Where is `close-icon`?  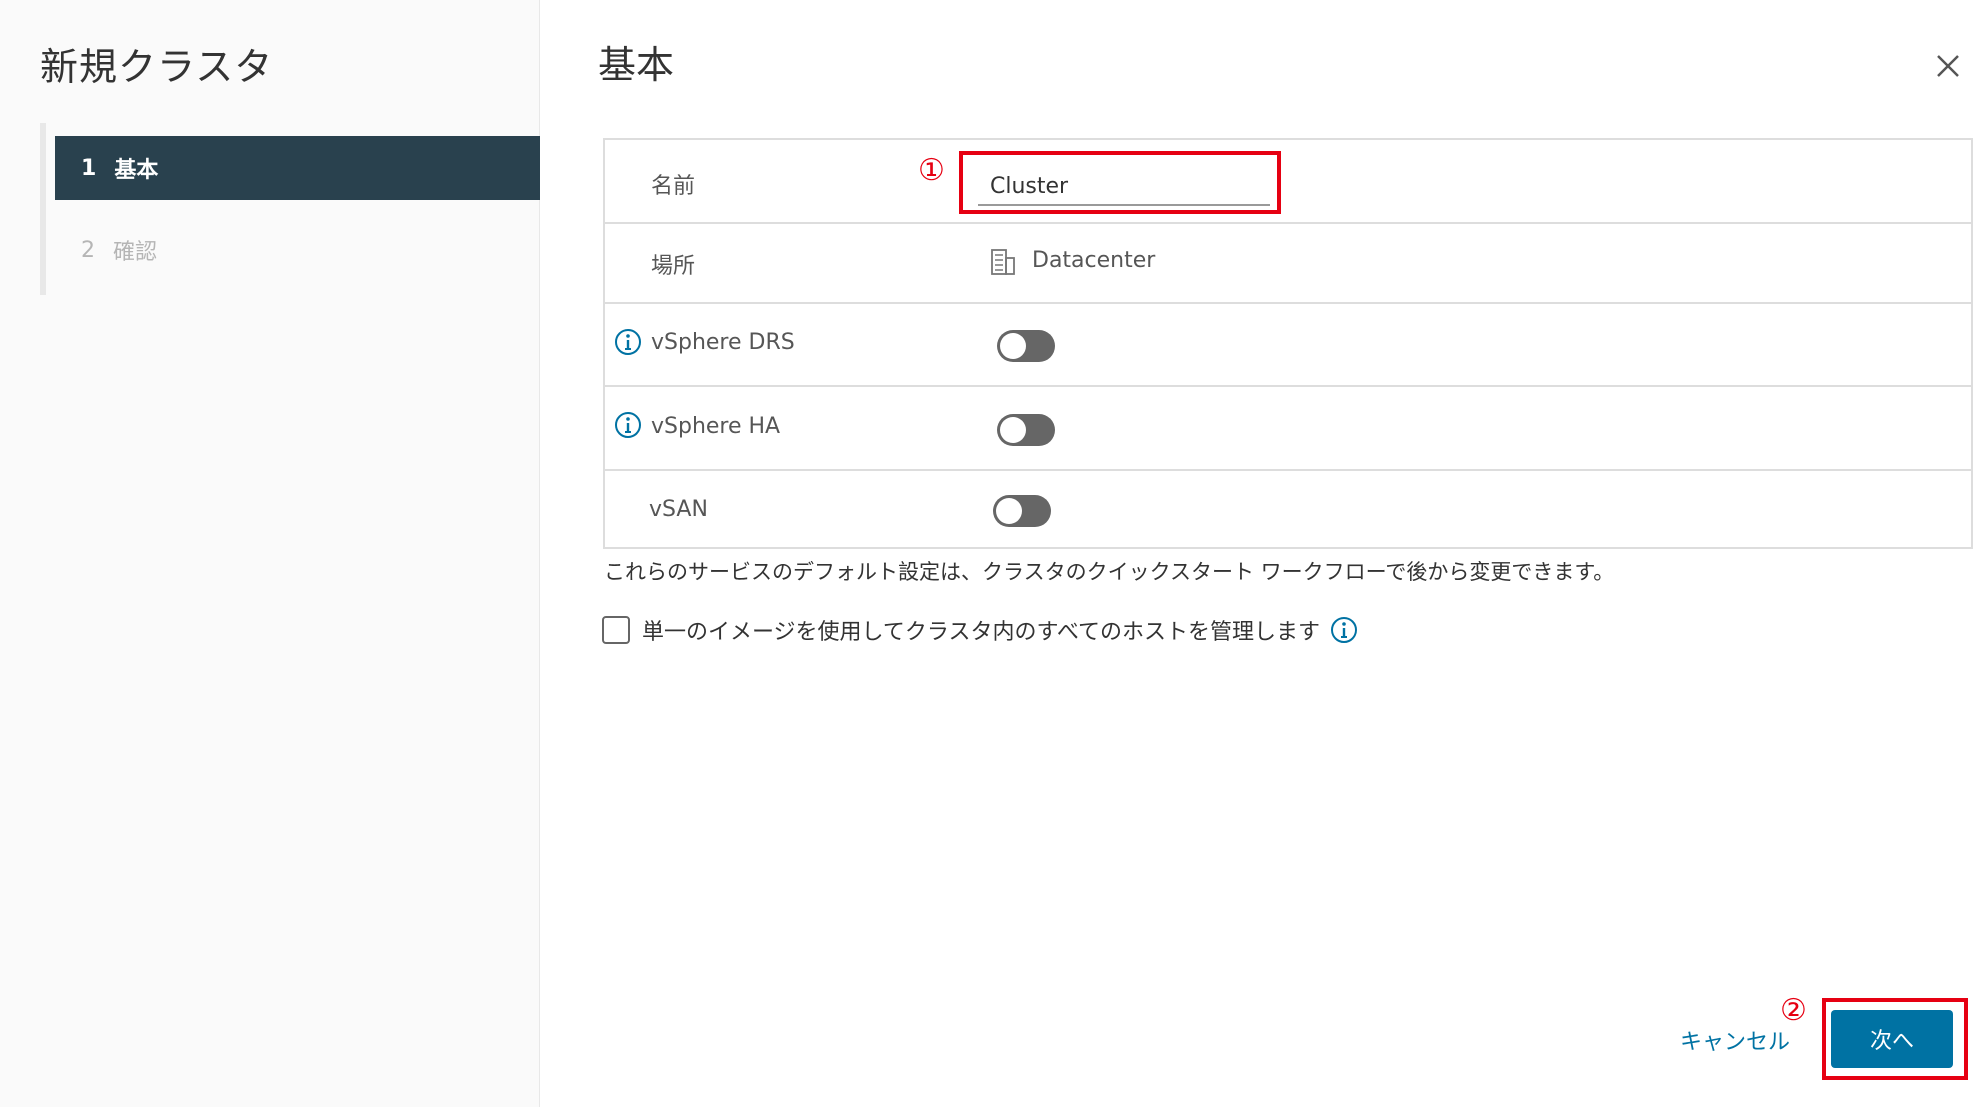
close-icon is located at coordinates (1948, 66).